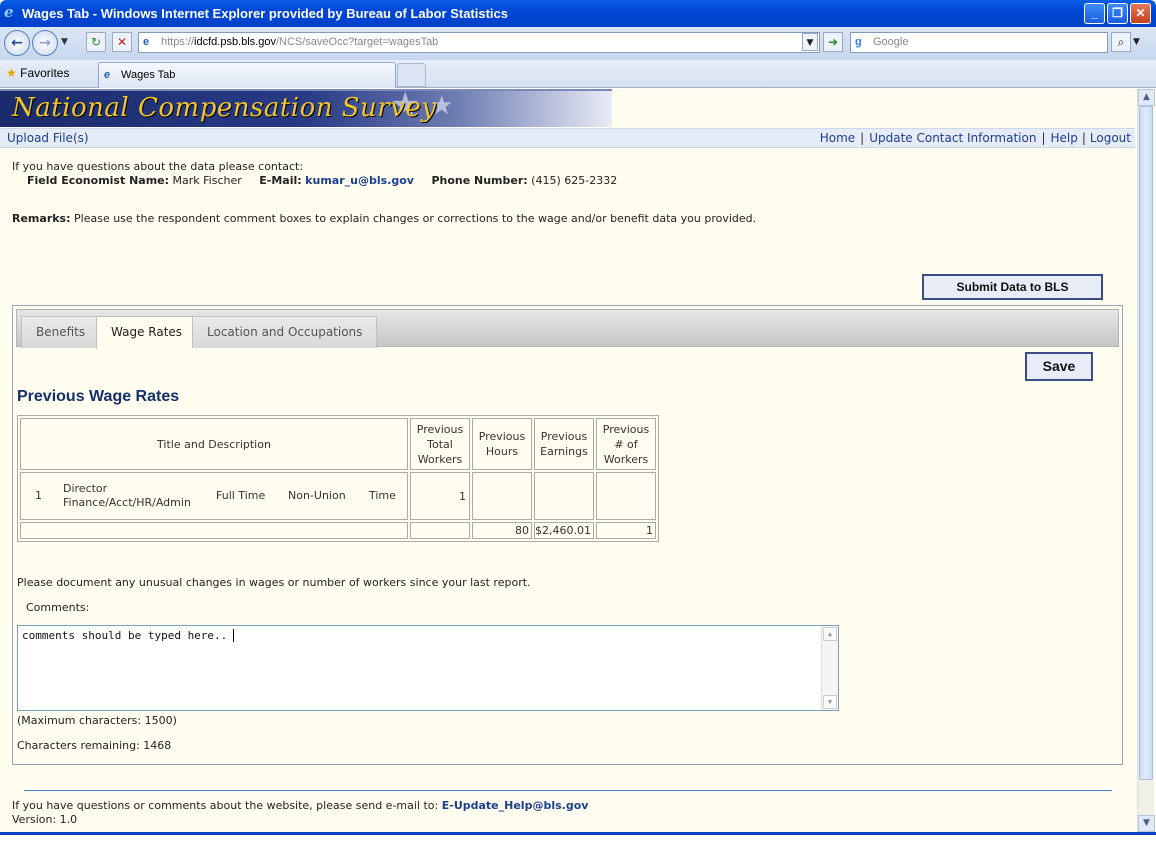 This screenshot has width=1156, height=864. I want to click on tab-ie-icon: e, so click(107, 75).